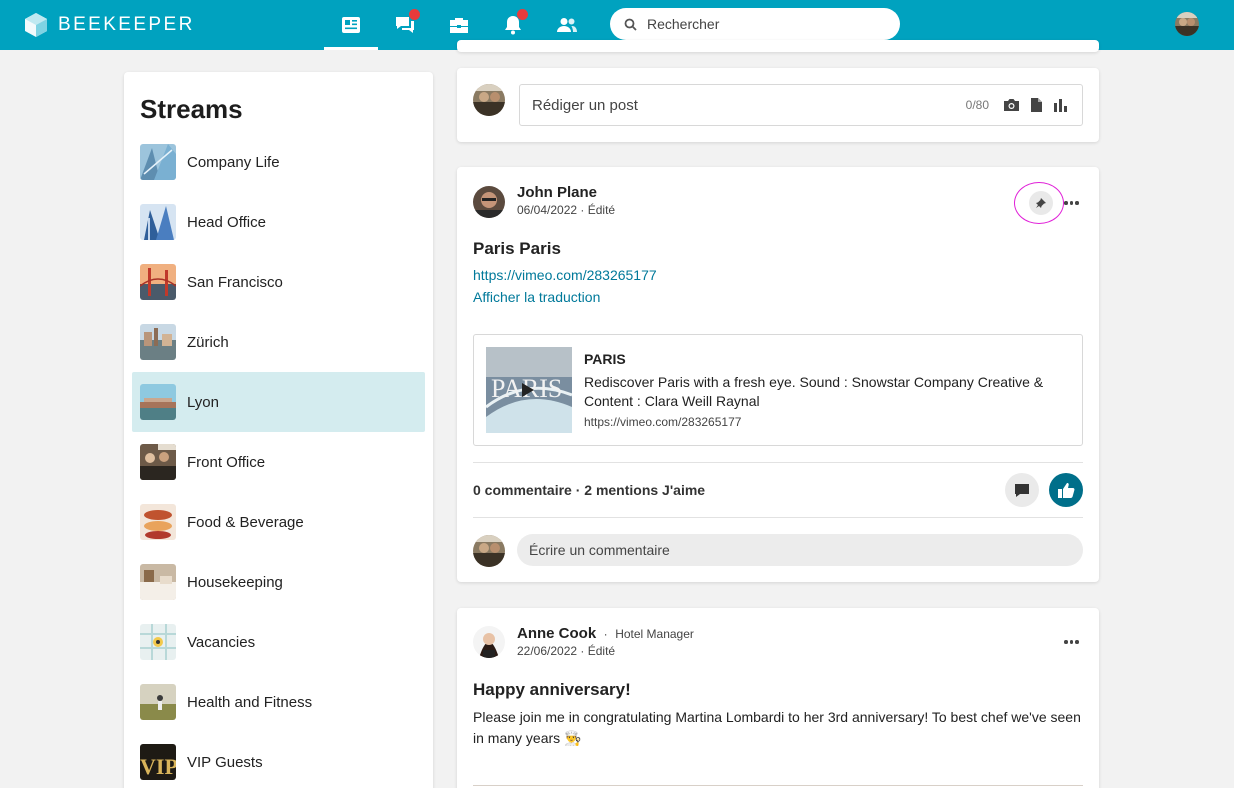 The height and width of the screenshot is (788, 1234). What do you see at coordinates (158, 766) in the screenshot?
I see `svg-text: VIP` at bounding box center [158, 766].